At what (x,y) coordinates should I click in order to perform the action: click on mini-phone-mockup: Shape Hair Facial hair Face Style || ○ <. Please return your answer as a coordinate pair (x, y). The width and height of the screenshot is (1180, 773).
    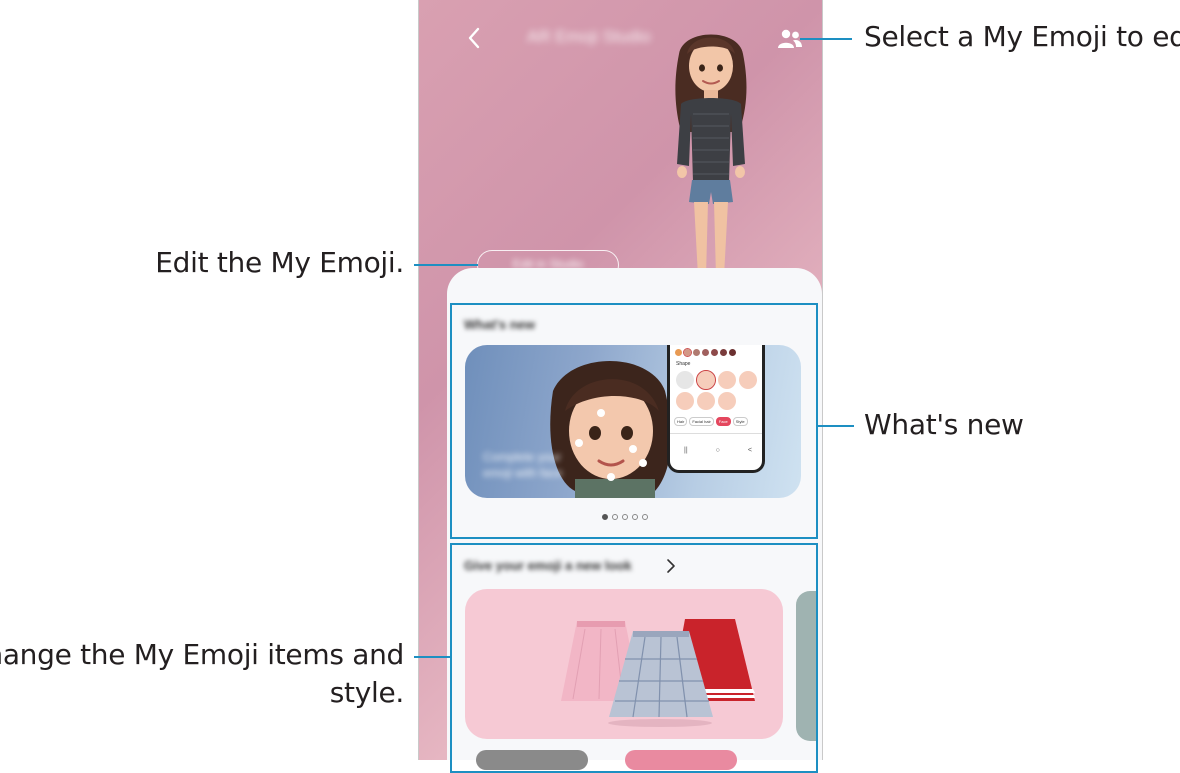
    Looking at the image, I should click on (716, 409).